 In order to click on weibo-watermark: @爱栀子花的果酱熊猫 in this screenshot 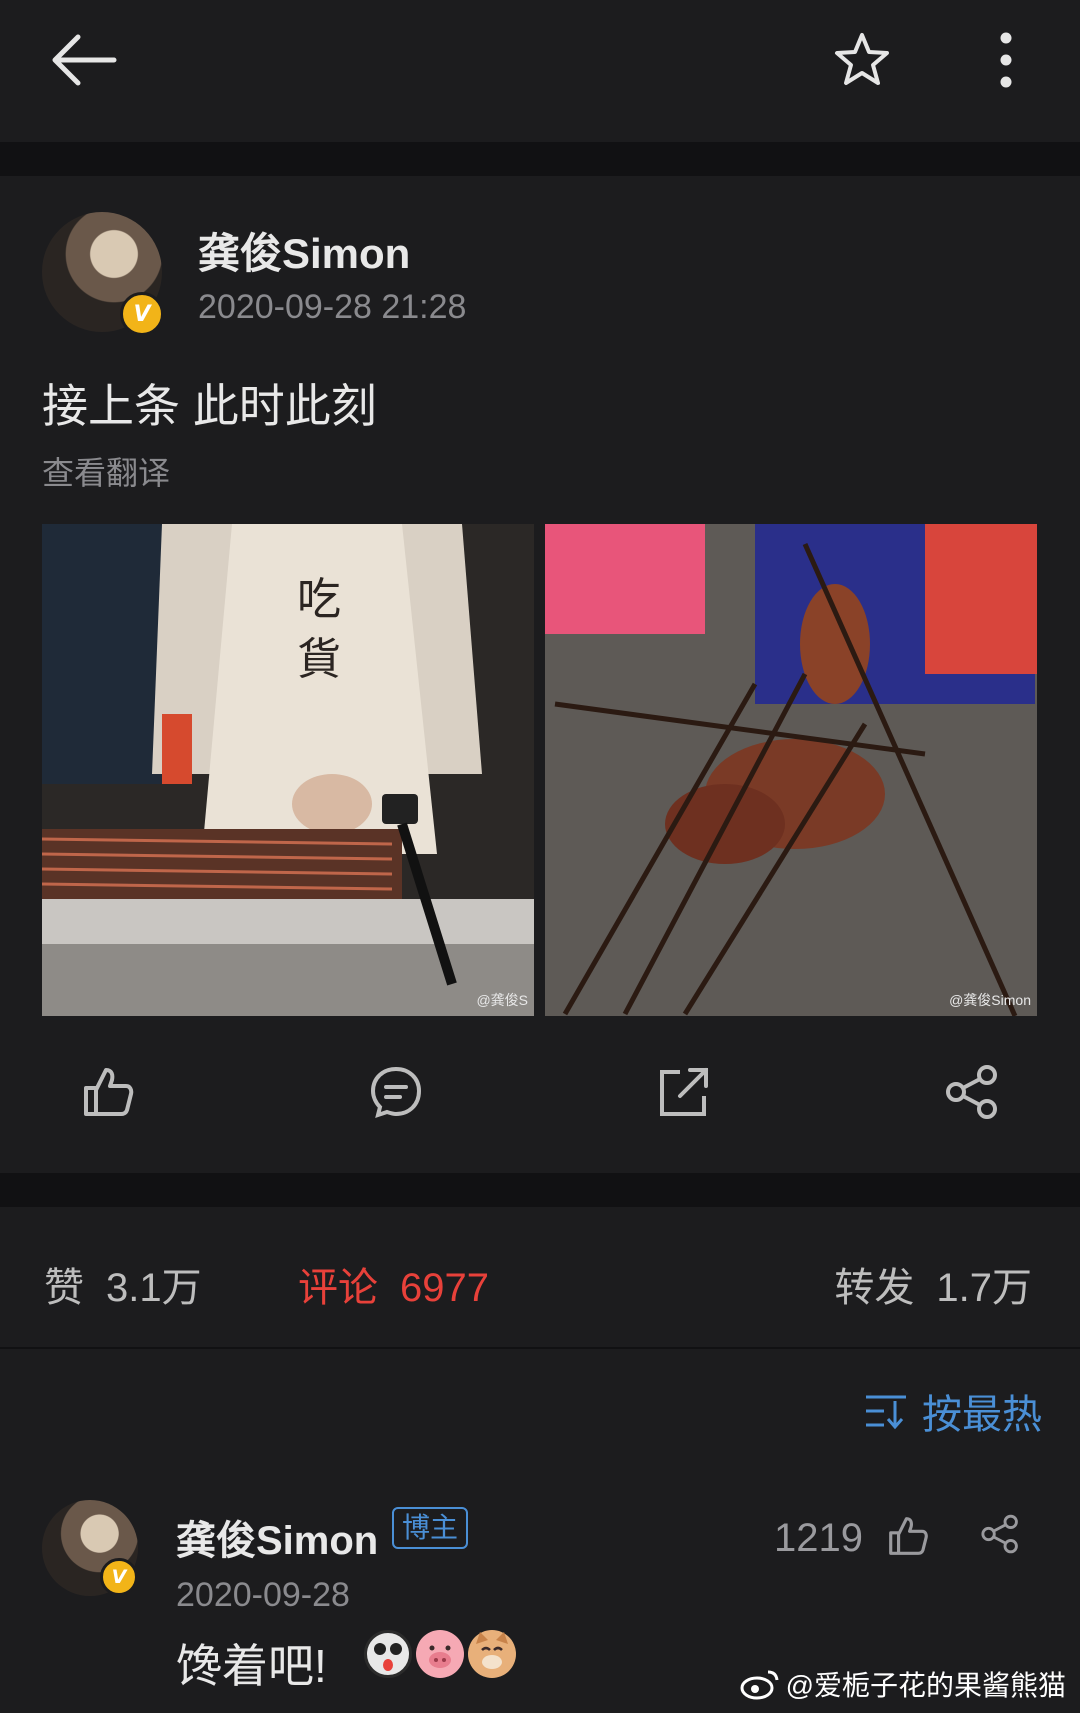, I will do `click(903, 1684)`.